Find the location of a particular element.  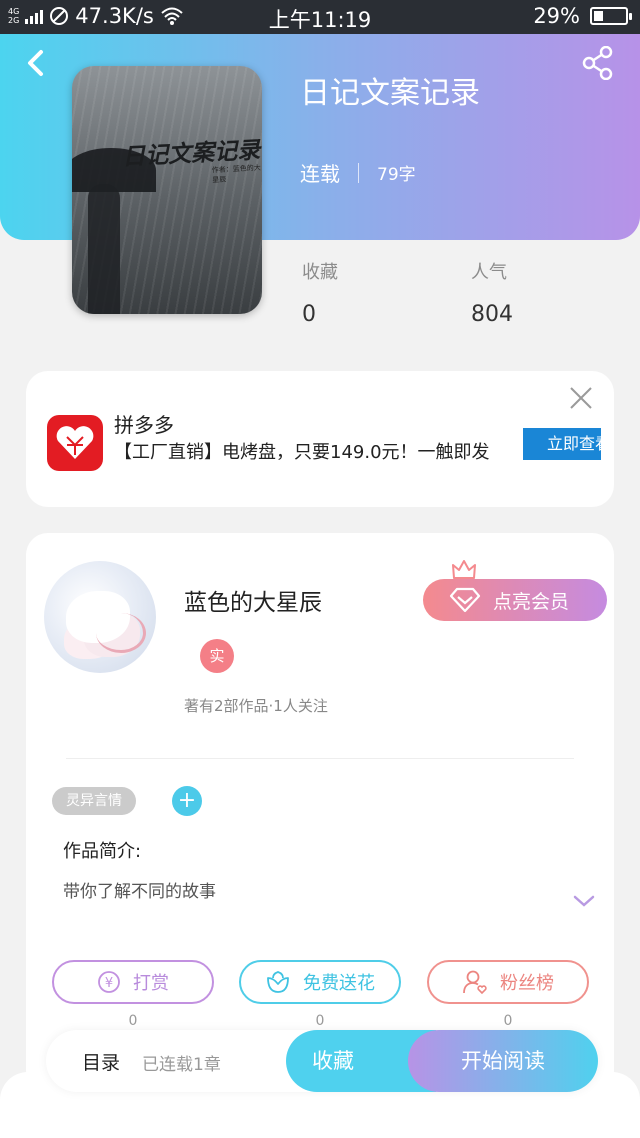

word-count: 79字 is located at coordinates (396, 175).